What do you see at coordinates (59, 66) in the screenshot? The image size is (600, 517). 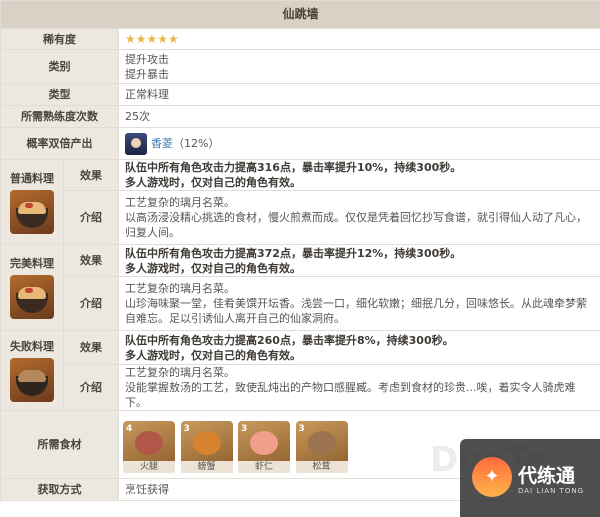 I see `category-label: 类别` at bounding box center [59, 66].